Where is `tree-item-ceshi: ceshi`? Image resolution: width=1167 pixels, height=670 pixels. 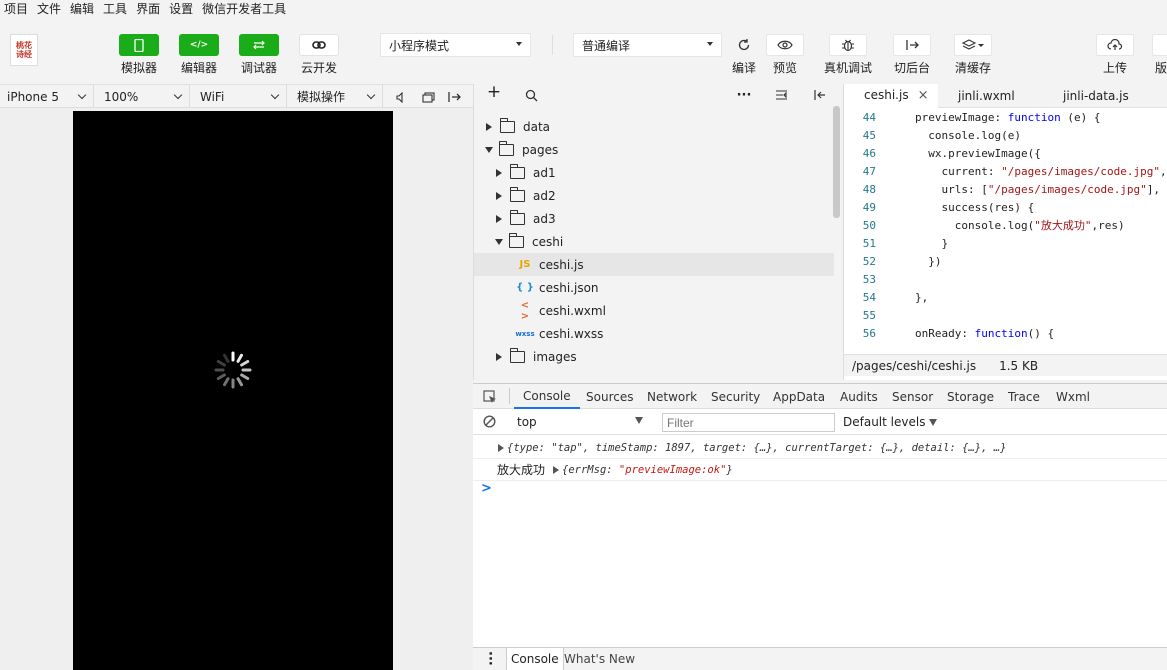 tree-item-ceshi: ceshi is located at coordinates (654, 241).